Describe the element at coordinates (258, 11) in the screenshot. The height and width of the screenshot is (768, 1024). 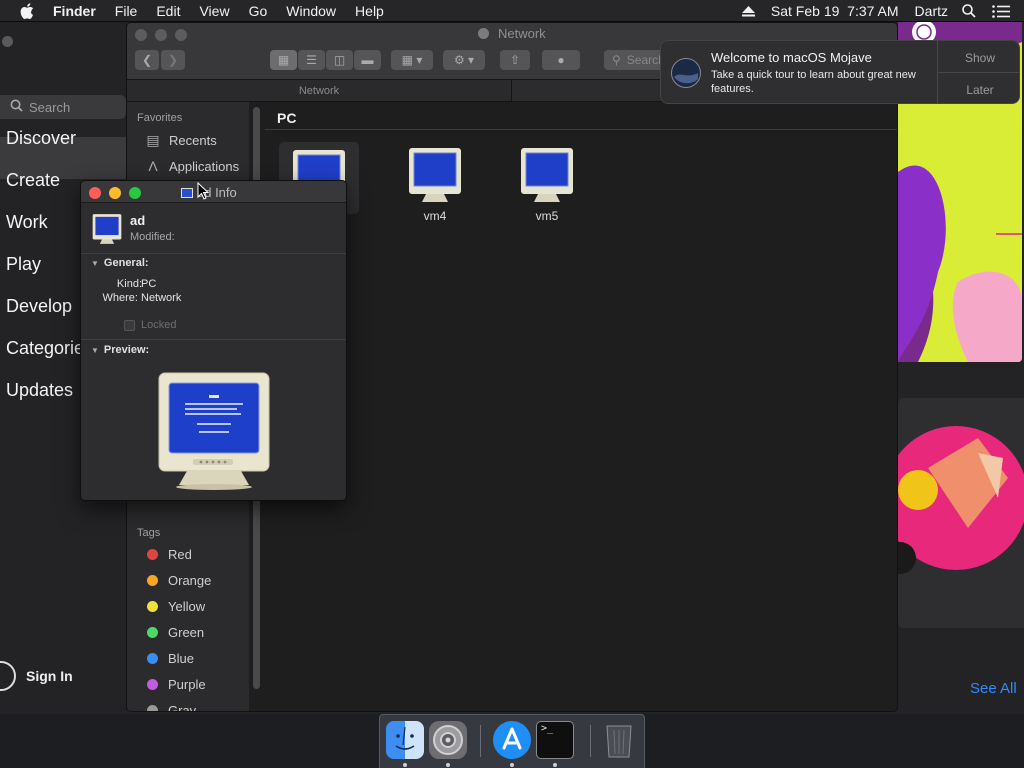
I see `menu-go: Go` at that location.